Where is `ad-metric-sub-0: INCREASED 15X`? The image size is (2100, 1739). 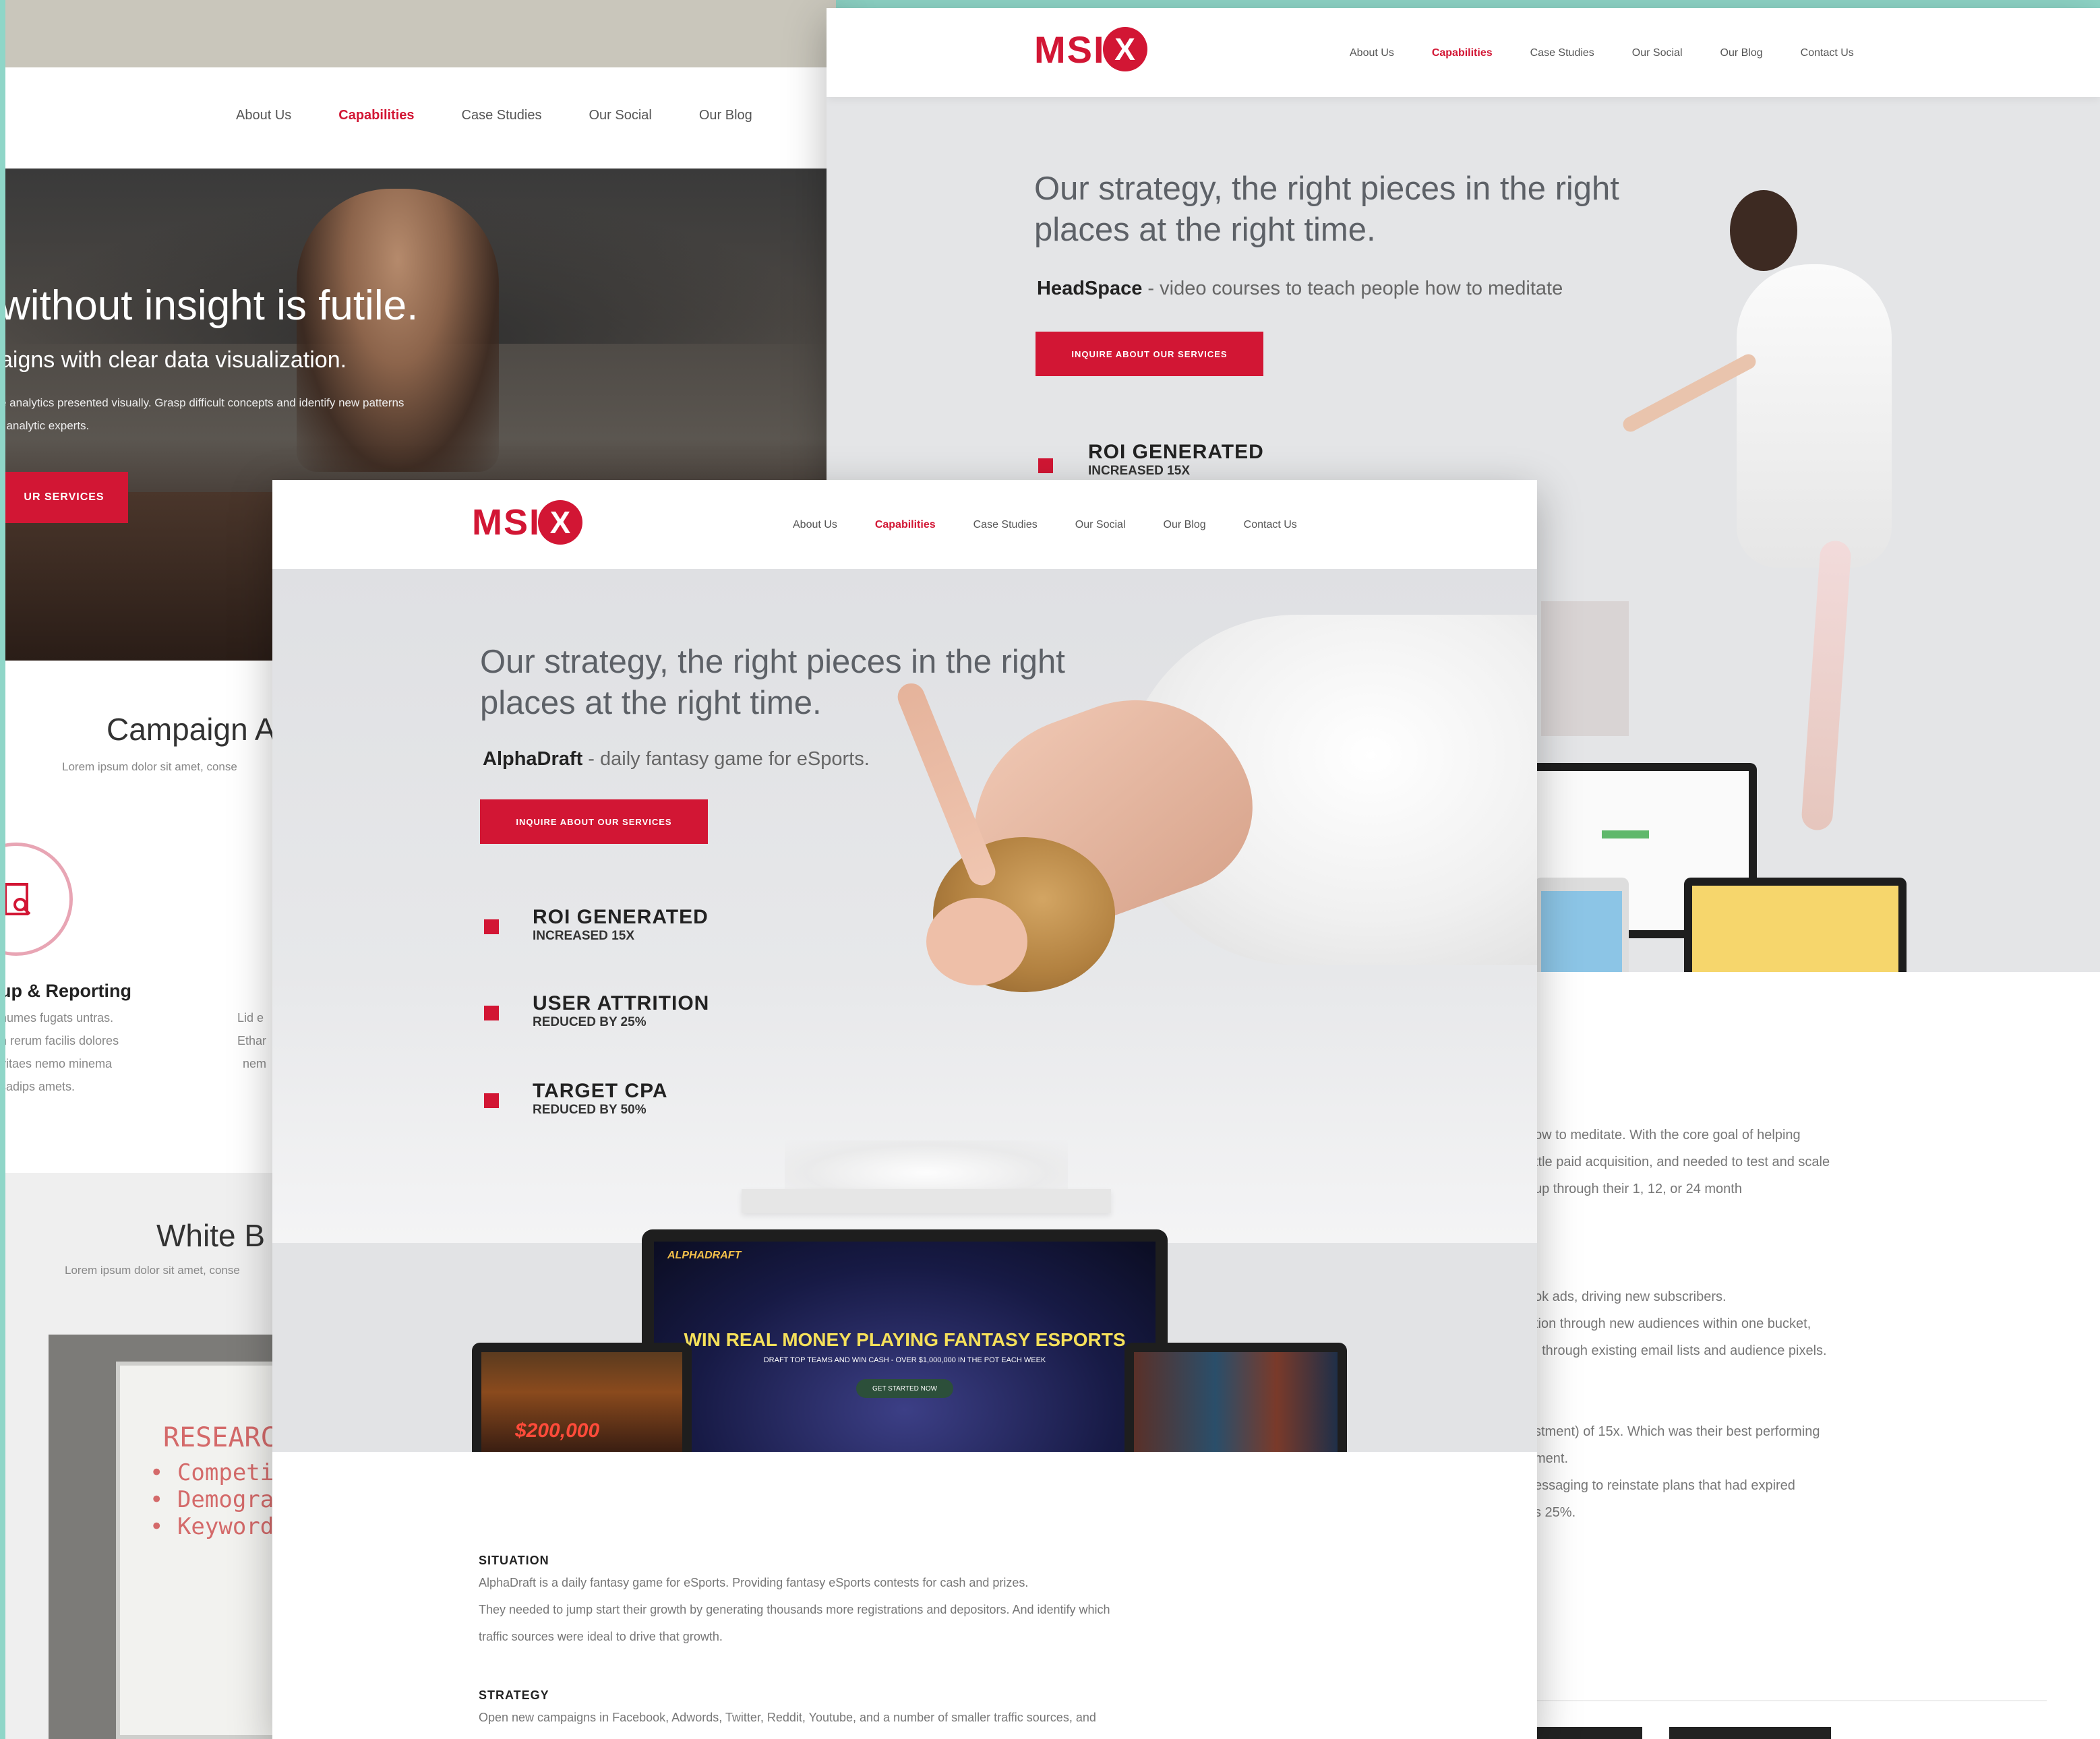
ad-metric-sub-0: INCREASED 15X is located at coordinates (583, 936).